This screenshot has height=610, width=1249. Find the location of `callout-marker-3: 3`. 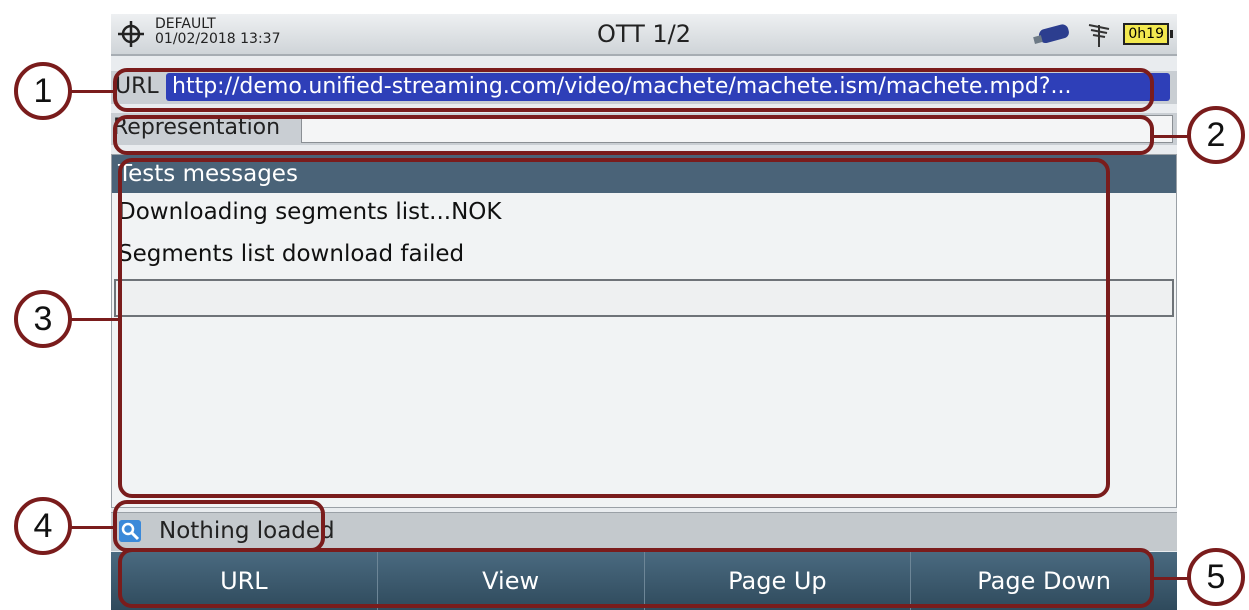

callout-marker-3: 3 is located at coordinates (43, 319).